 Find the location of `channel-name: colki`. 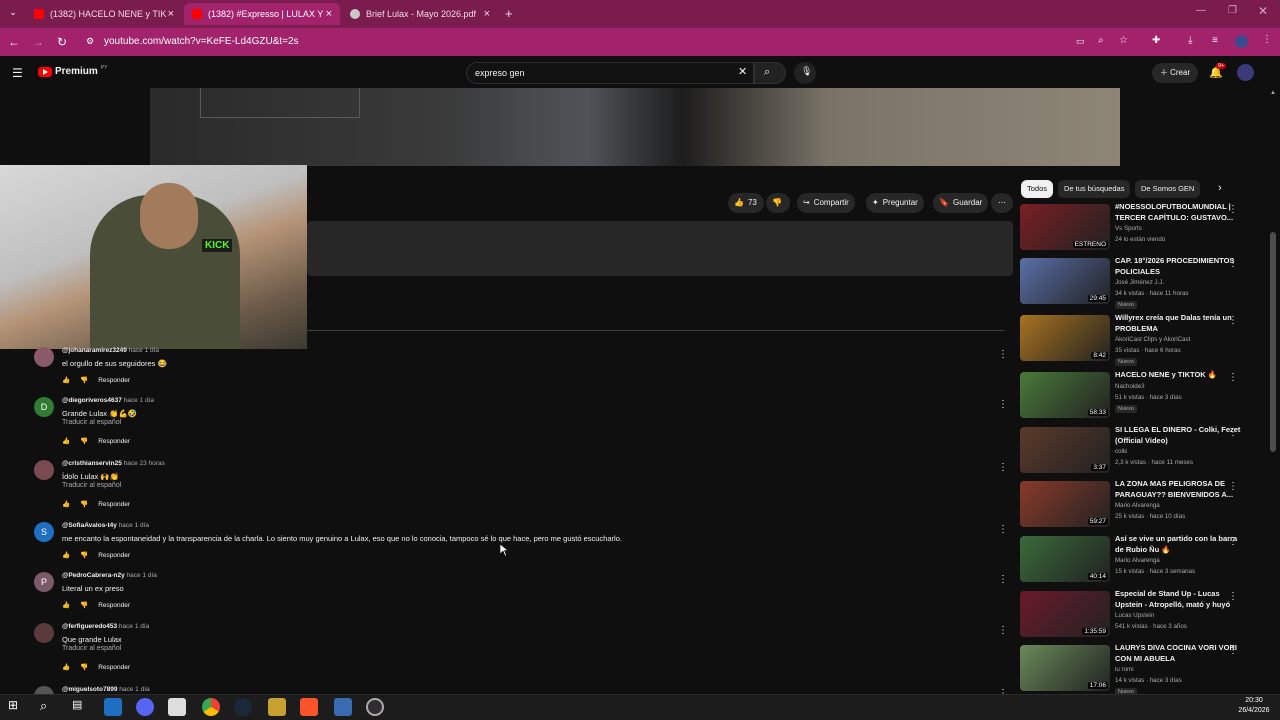

channel-name: colki is located at coordinates (1121, 451).